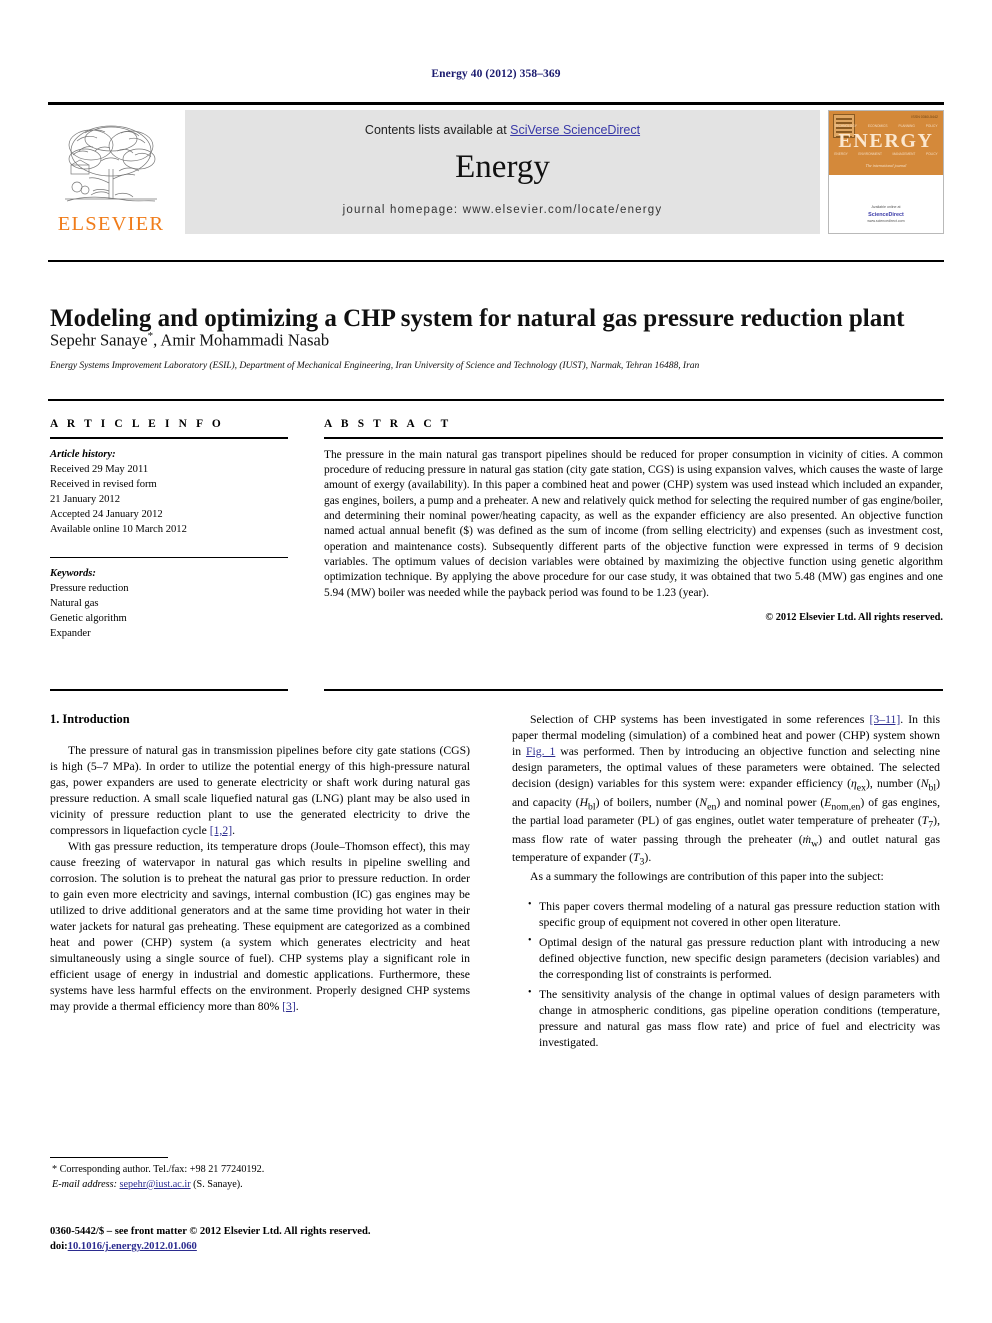 This screenshot has height=1323, width=992. I want to click on doi-line: doi:10.1016/j.energy.2012.01.060, so click(265, 1246).